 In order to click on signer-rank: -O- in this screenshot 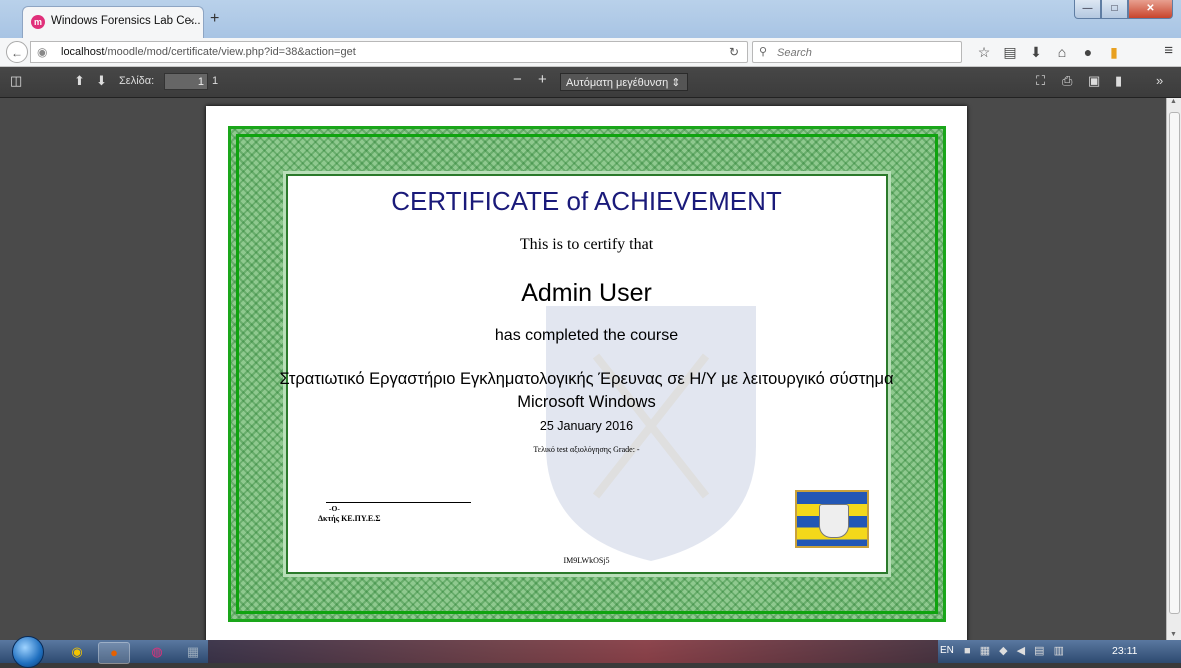, I will do `click(334, 508)`.